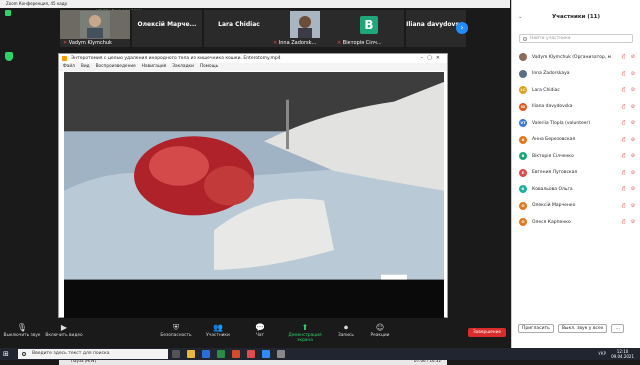 The image size is (640, 365). I want to click on word-icon, so click(206, 354).